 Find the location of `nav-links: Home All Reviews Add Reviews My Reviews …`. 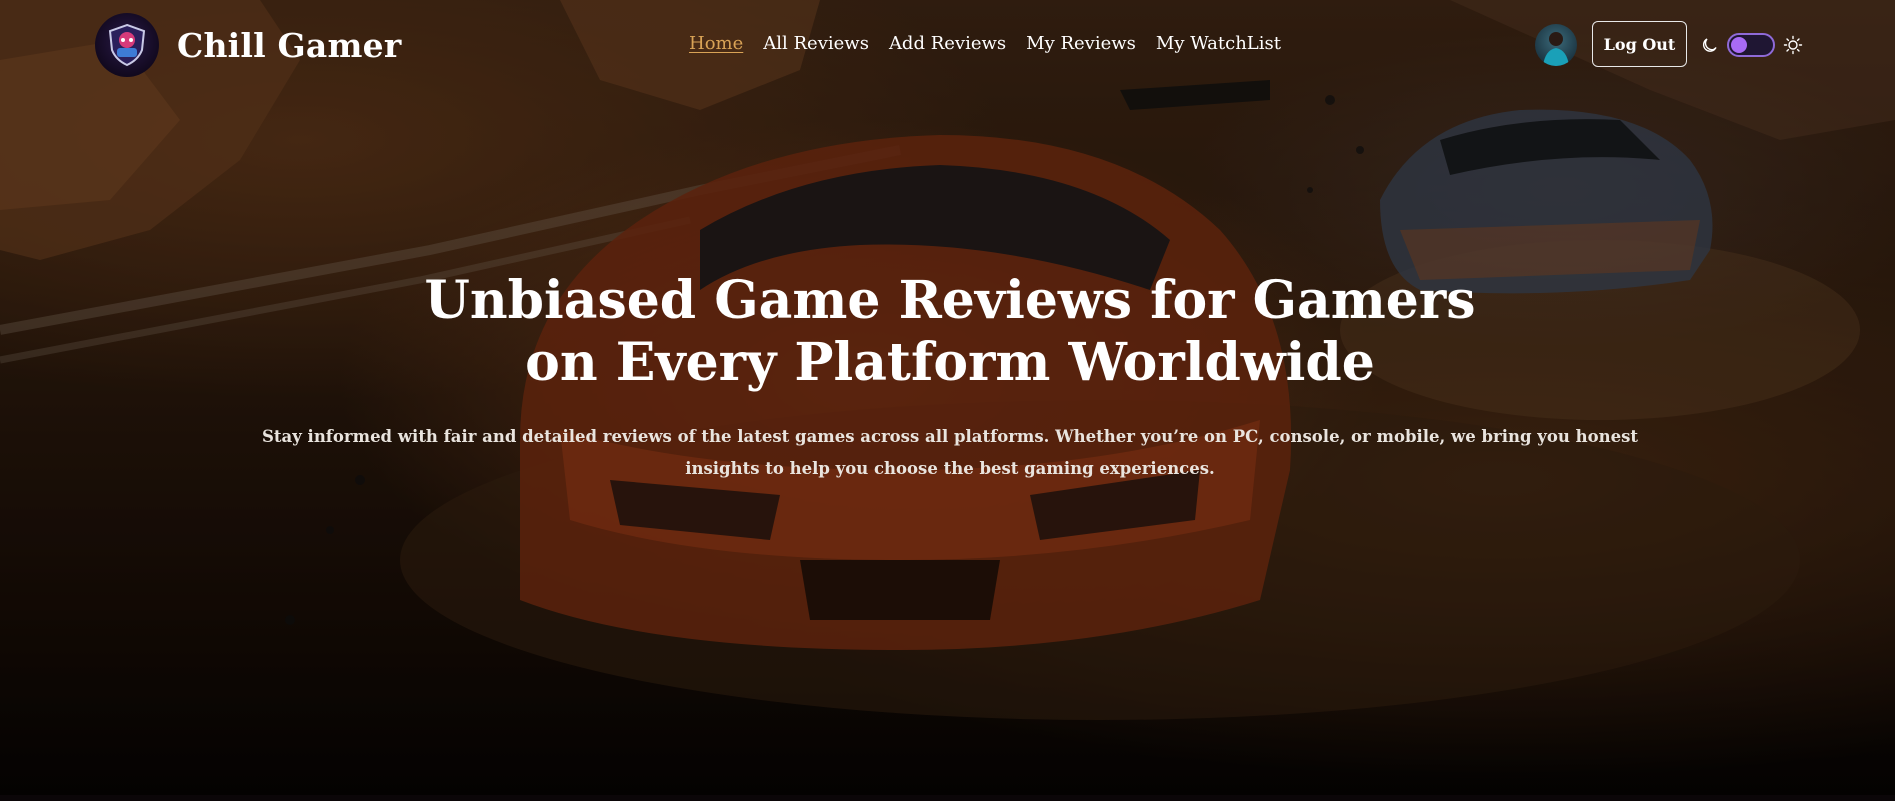

nav-links: Home All Reviews Add Reviews My Reviews … is located at coordinates (985, 43).